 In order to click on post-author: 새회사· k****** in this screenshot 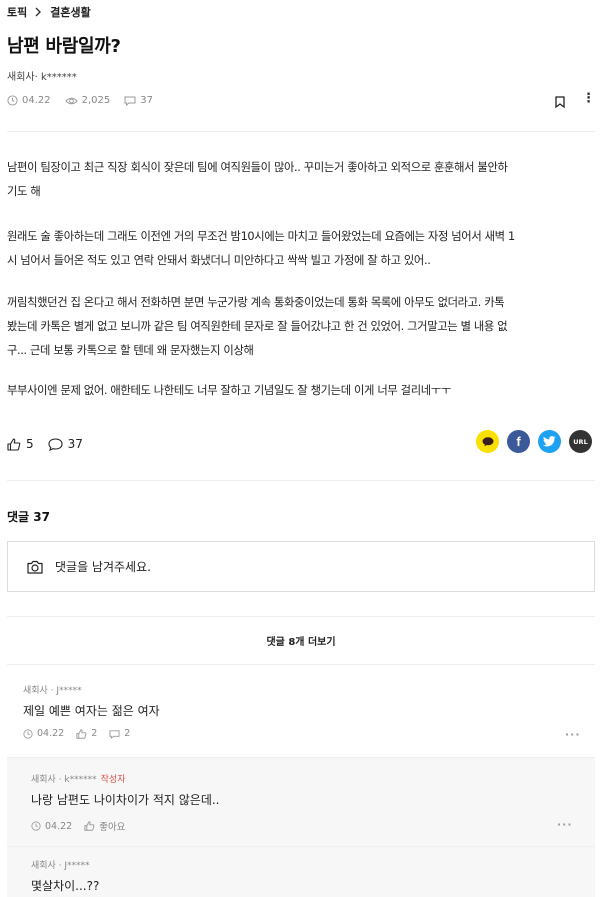, I will do `click(42, 75)`.